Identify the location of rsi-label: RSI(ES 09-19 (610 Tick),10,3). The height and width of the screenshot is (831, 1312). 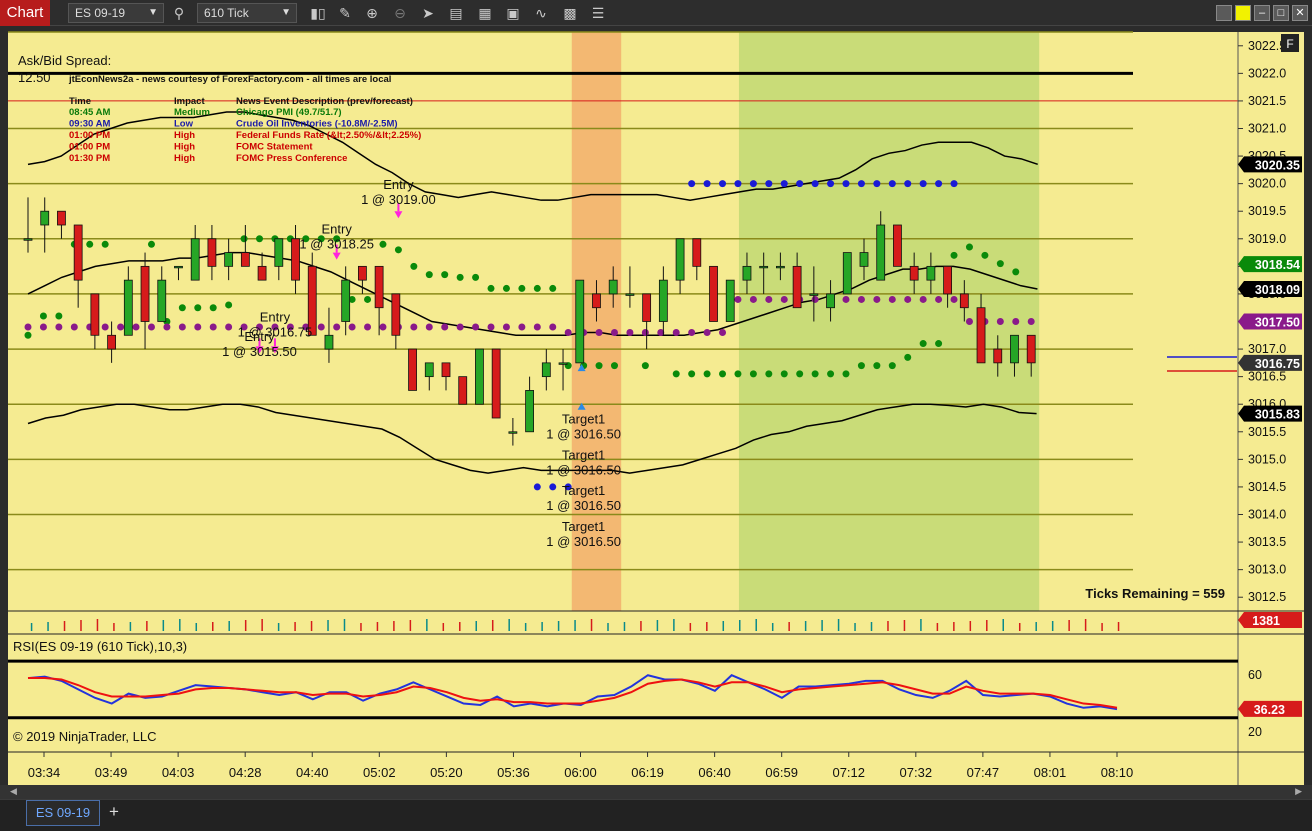
(100, 646).